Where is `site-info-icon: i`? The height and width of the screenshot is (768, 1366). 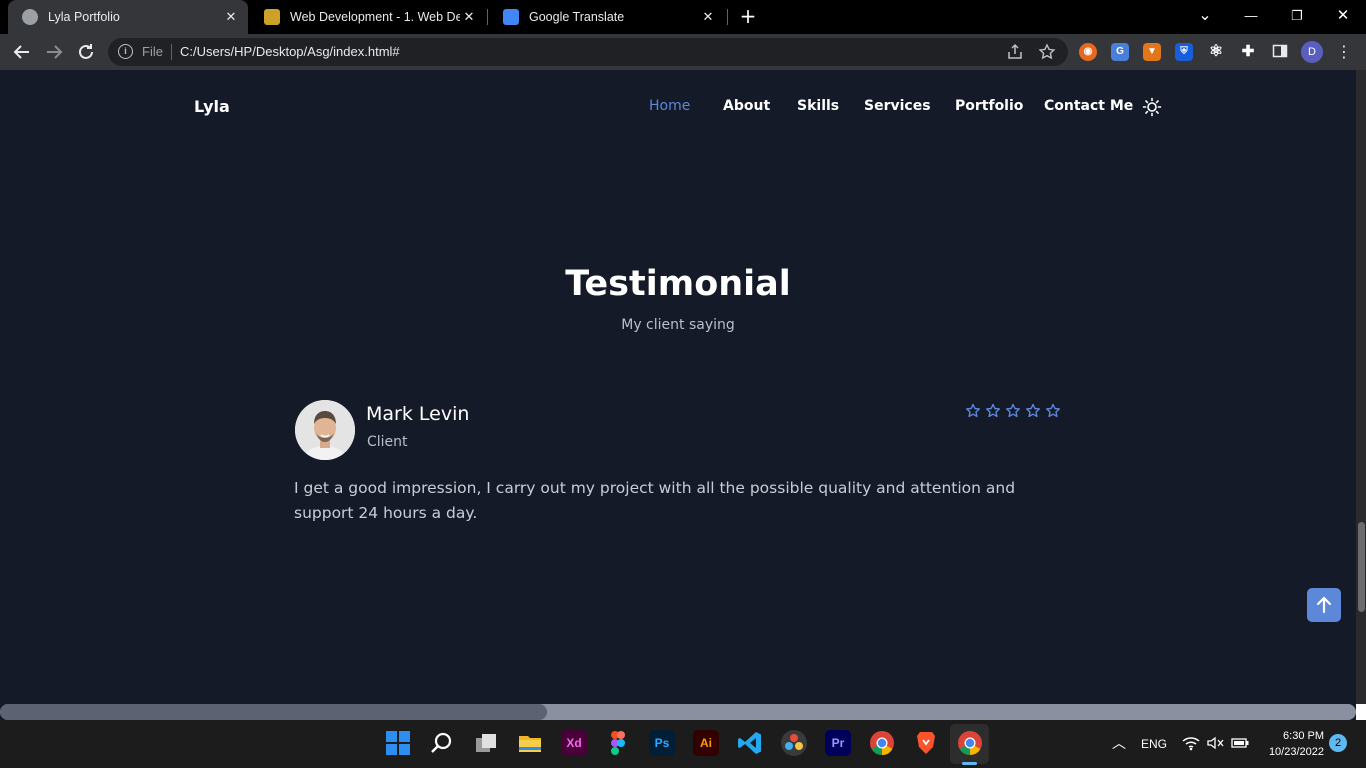
site-info-icon: i is located at coordinates (125, 51).